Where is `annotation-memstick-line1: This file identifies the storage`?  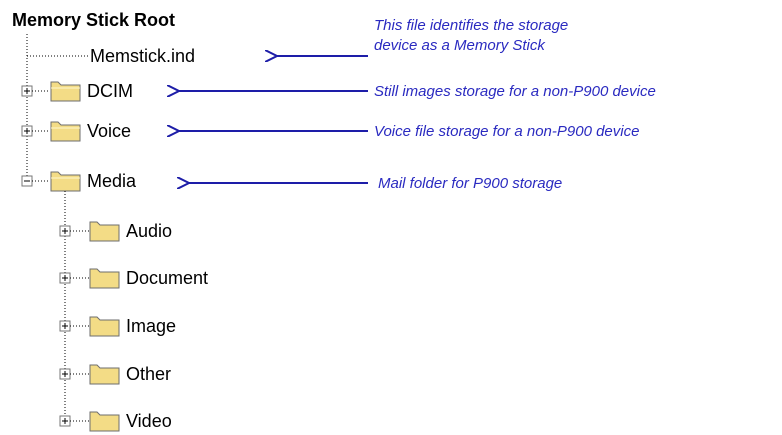 annotation-memstick-line1: This file identifies the storage is located at coordinates (471, 25).